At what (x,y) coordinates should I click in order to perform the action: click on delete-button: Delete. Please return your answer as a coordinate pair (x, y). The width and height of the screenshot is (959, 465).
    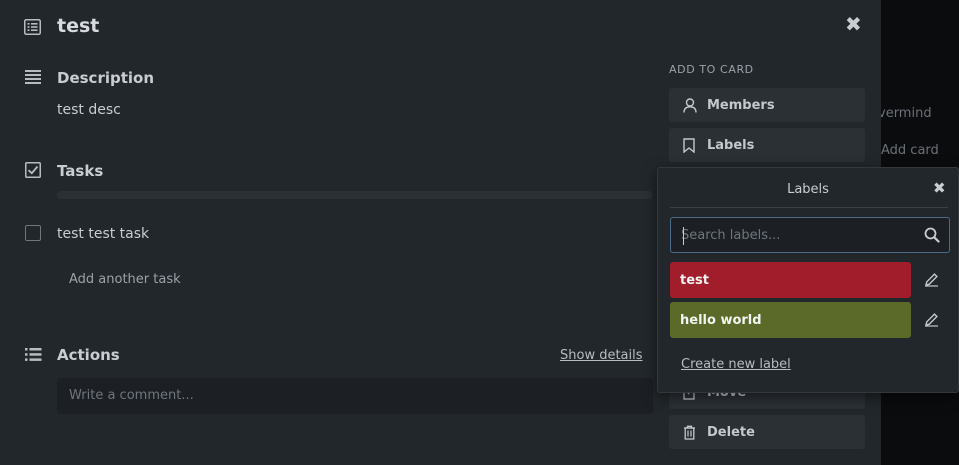
    Looking at the image, I should click on (767, 432).